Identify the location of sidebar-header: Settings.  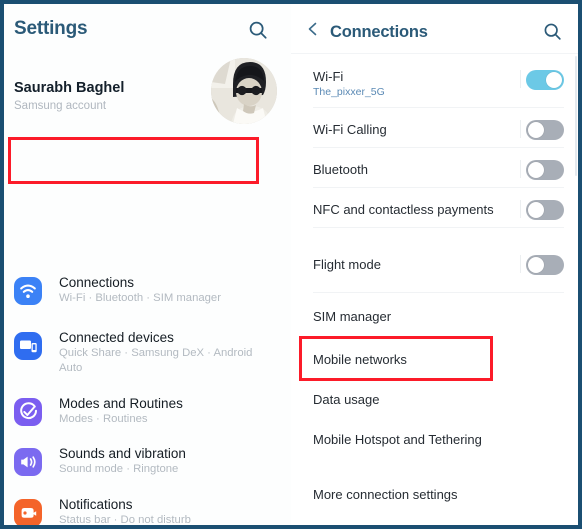
(147, 28).